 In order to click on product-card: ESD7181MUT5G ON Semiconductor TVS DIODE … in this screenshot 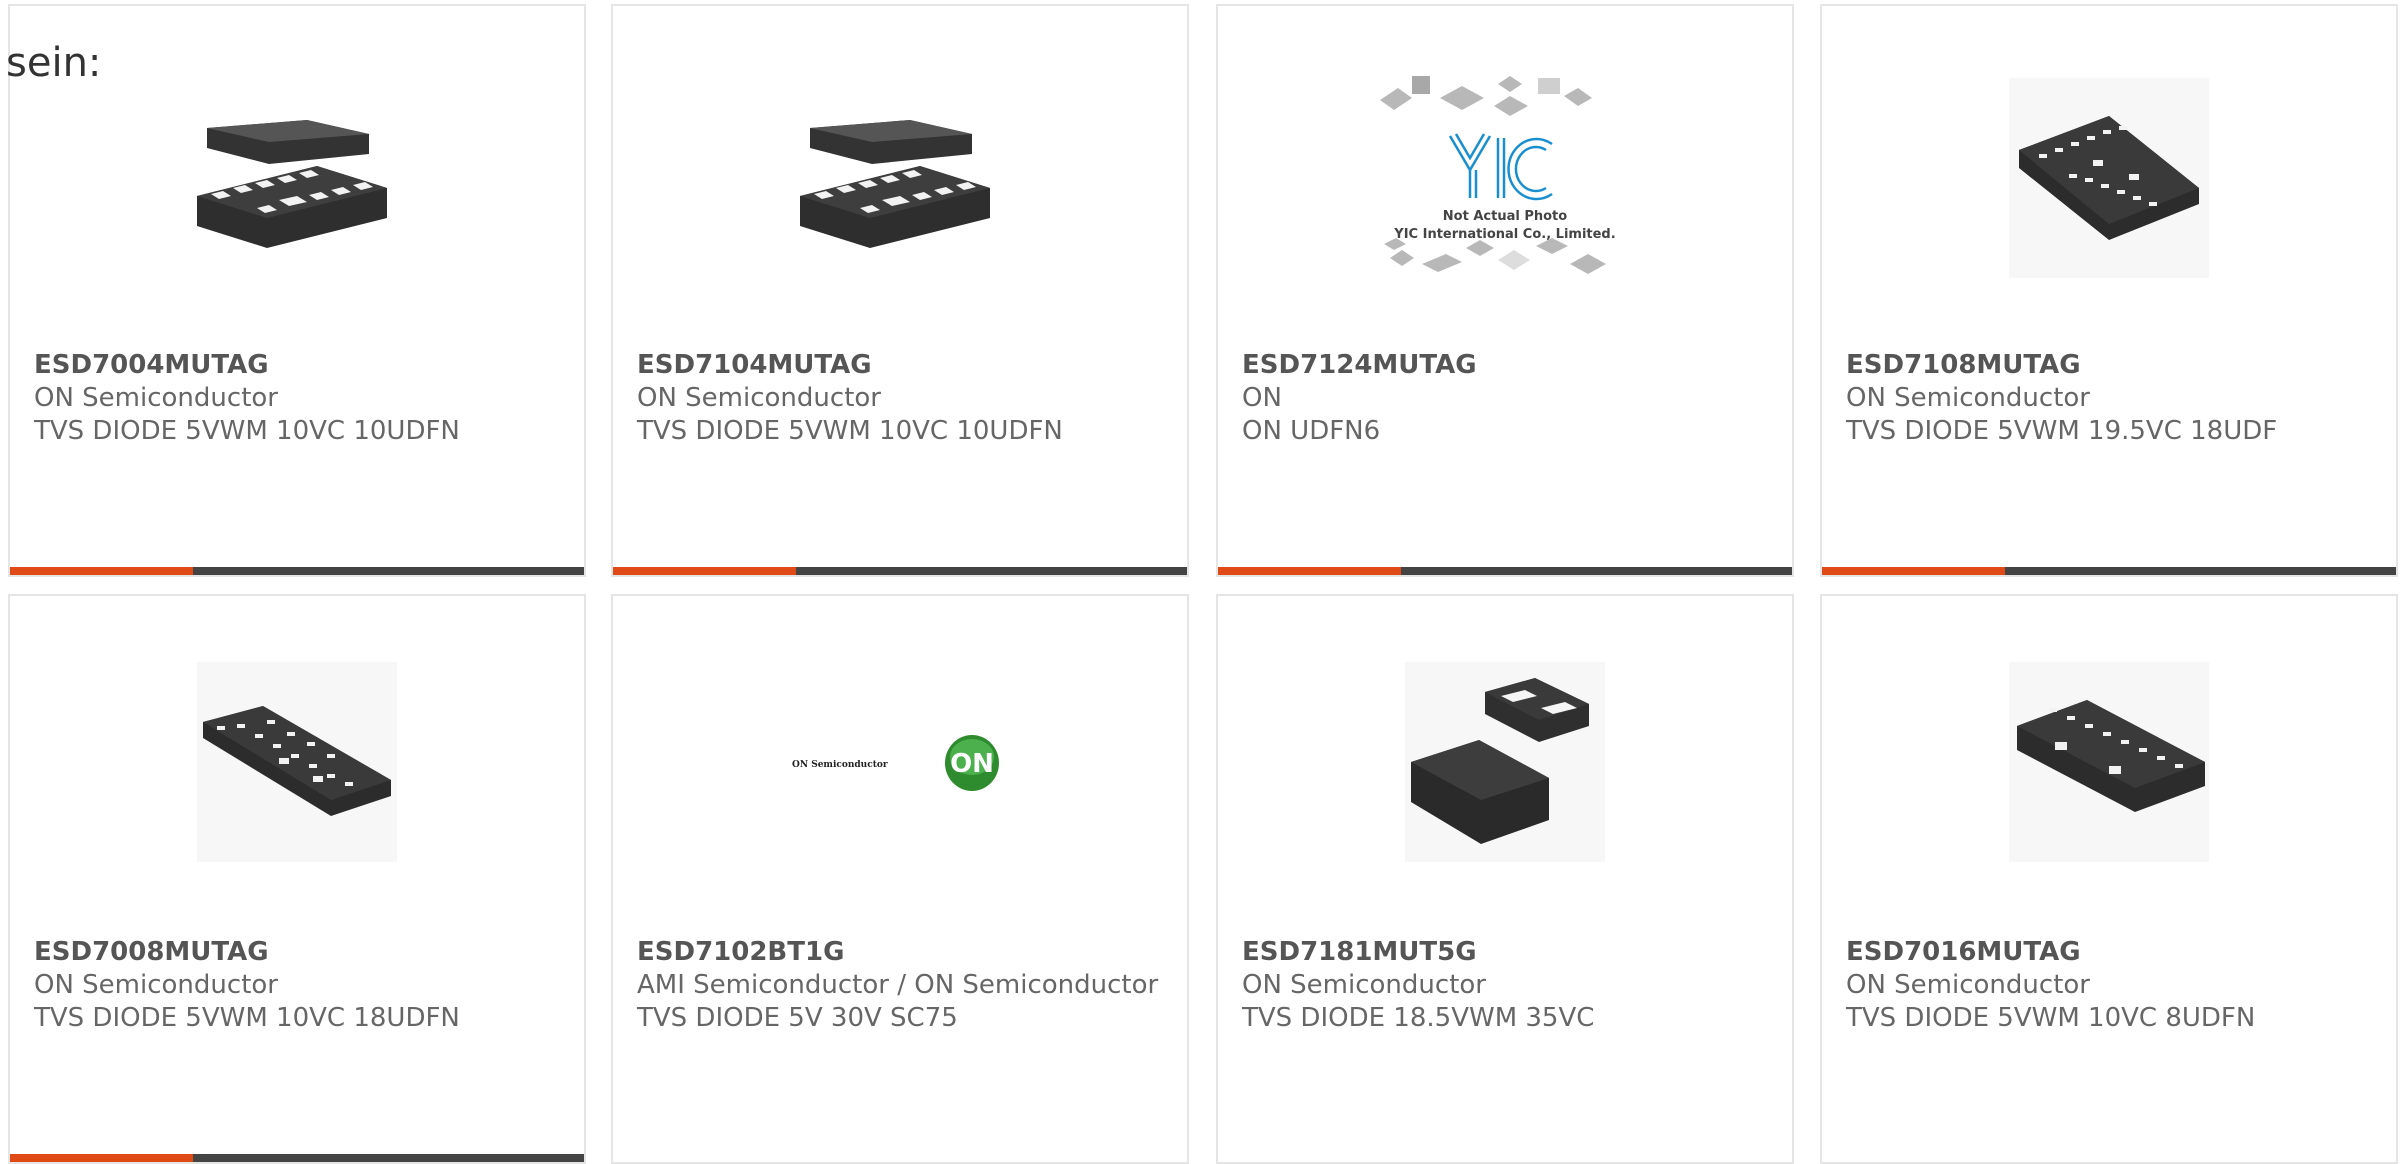, I will do `click(1505, 879)`.